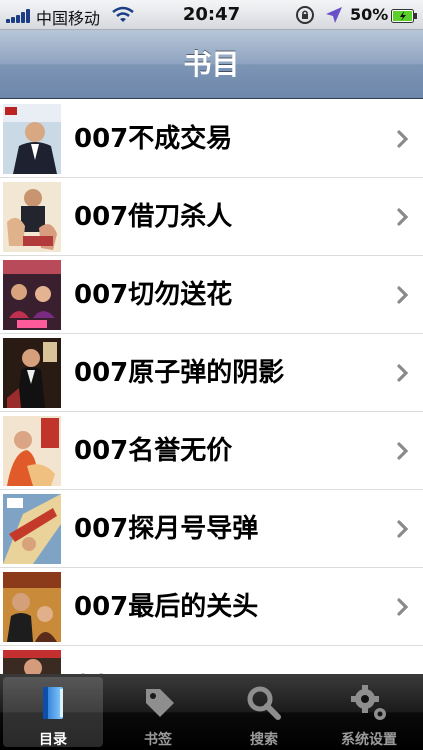  Describe the element at coordinates (211, 15) in the screenshot. I see `status-bar: 中国移动 20:47 50%` at that location.